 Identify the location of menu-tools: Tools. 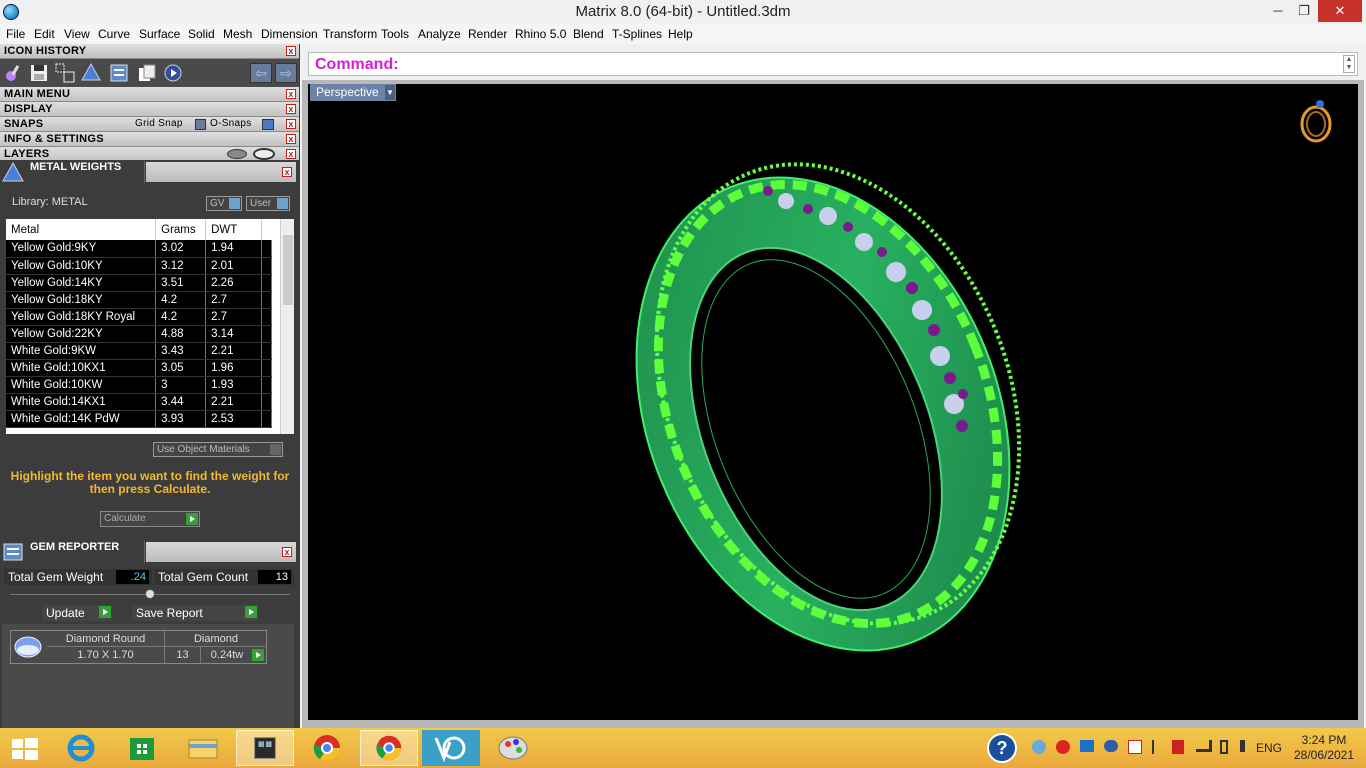
(395, 34).